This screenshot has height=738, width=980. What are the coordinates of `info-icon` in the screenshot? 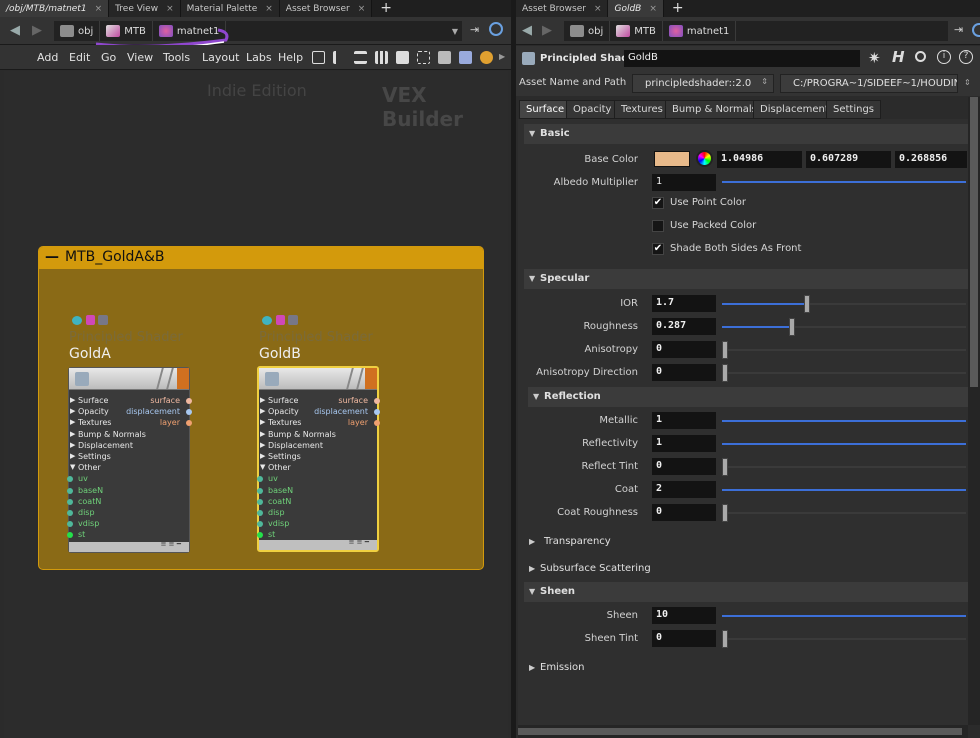 It's located at (465, 57).